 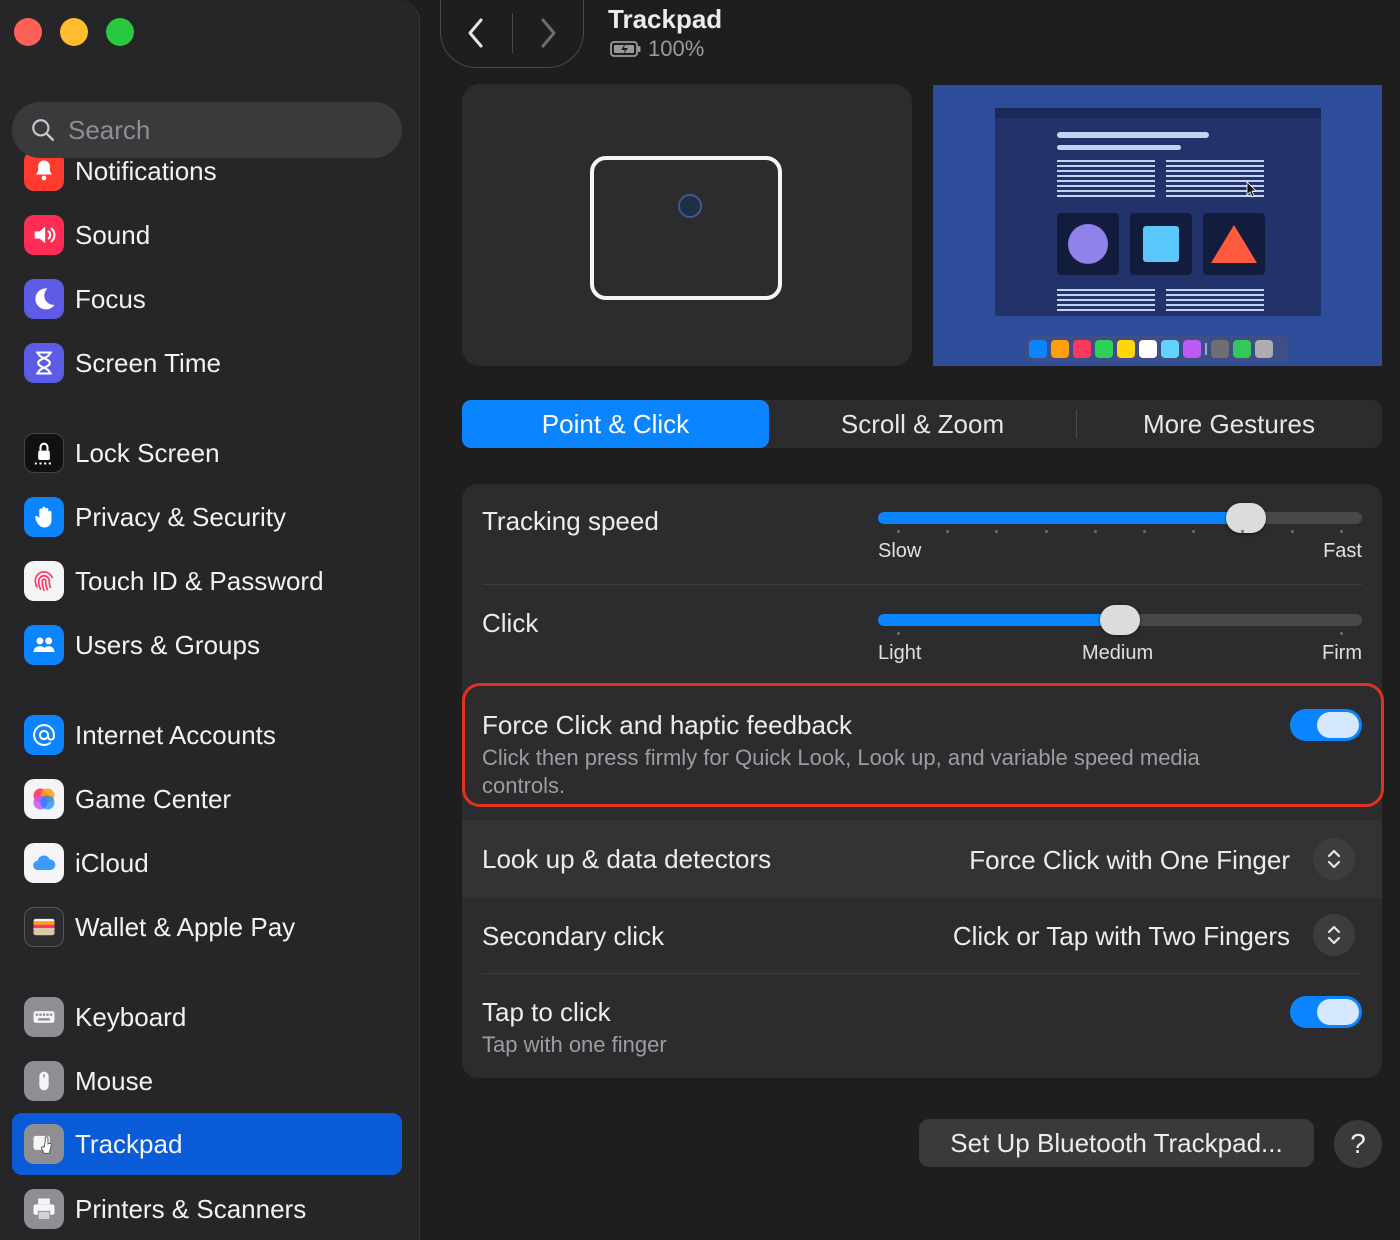 What do you see at coordinates (207, 735) in the screenshot?
I see `sidebar-item-internet-accounts: Internet Accounts` at bounding box center [207, 735].